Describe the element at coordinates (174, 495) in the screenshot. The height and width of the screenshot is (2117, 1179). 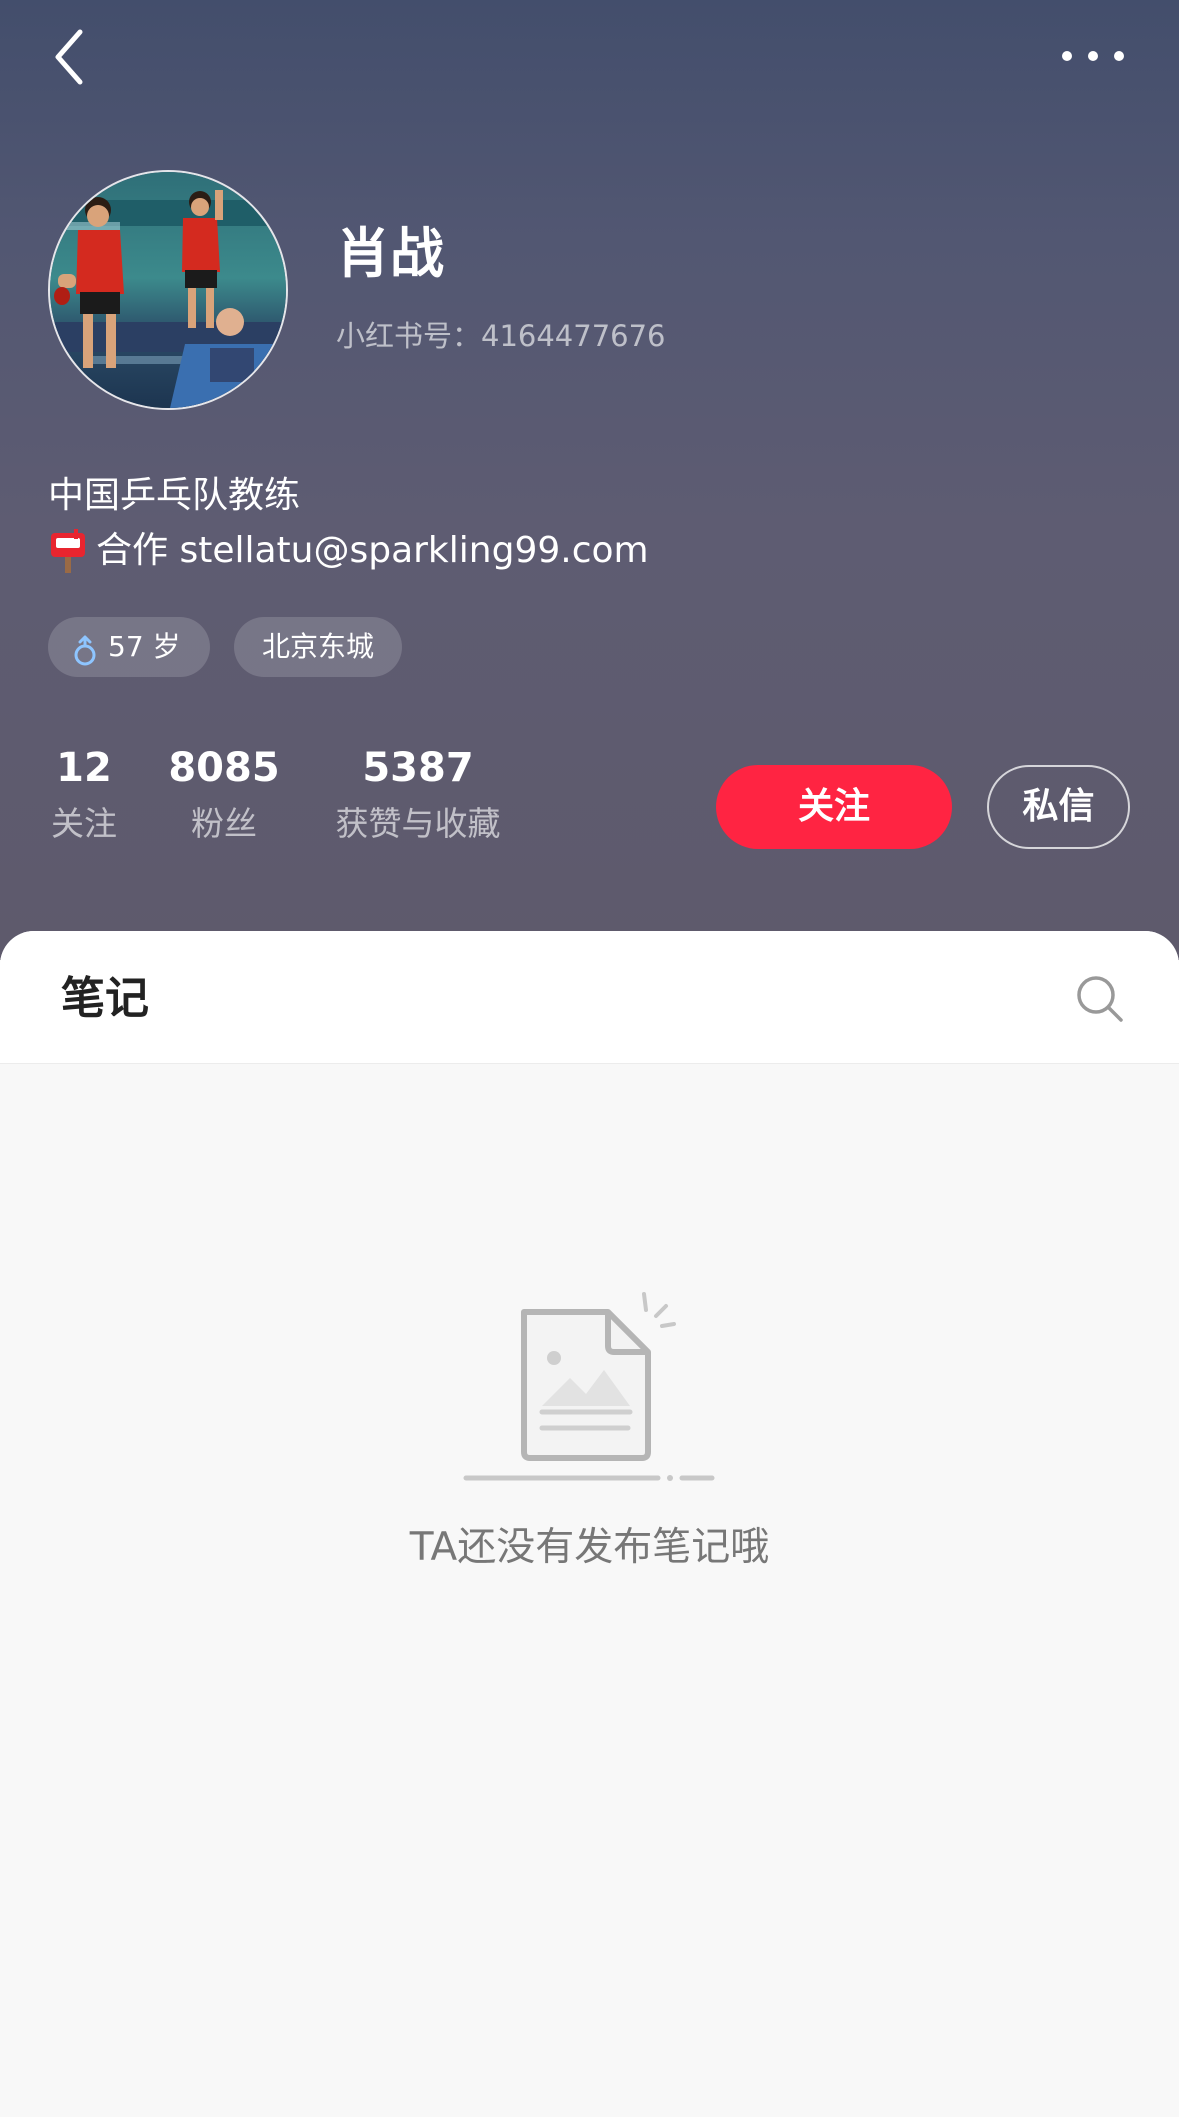
I see `bio-line-title: 中国乒乓队教练` at that location.